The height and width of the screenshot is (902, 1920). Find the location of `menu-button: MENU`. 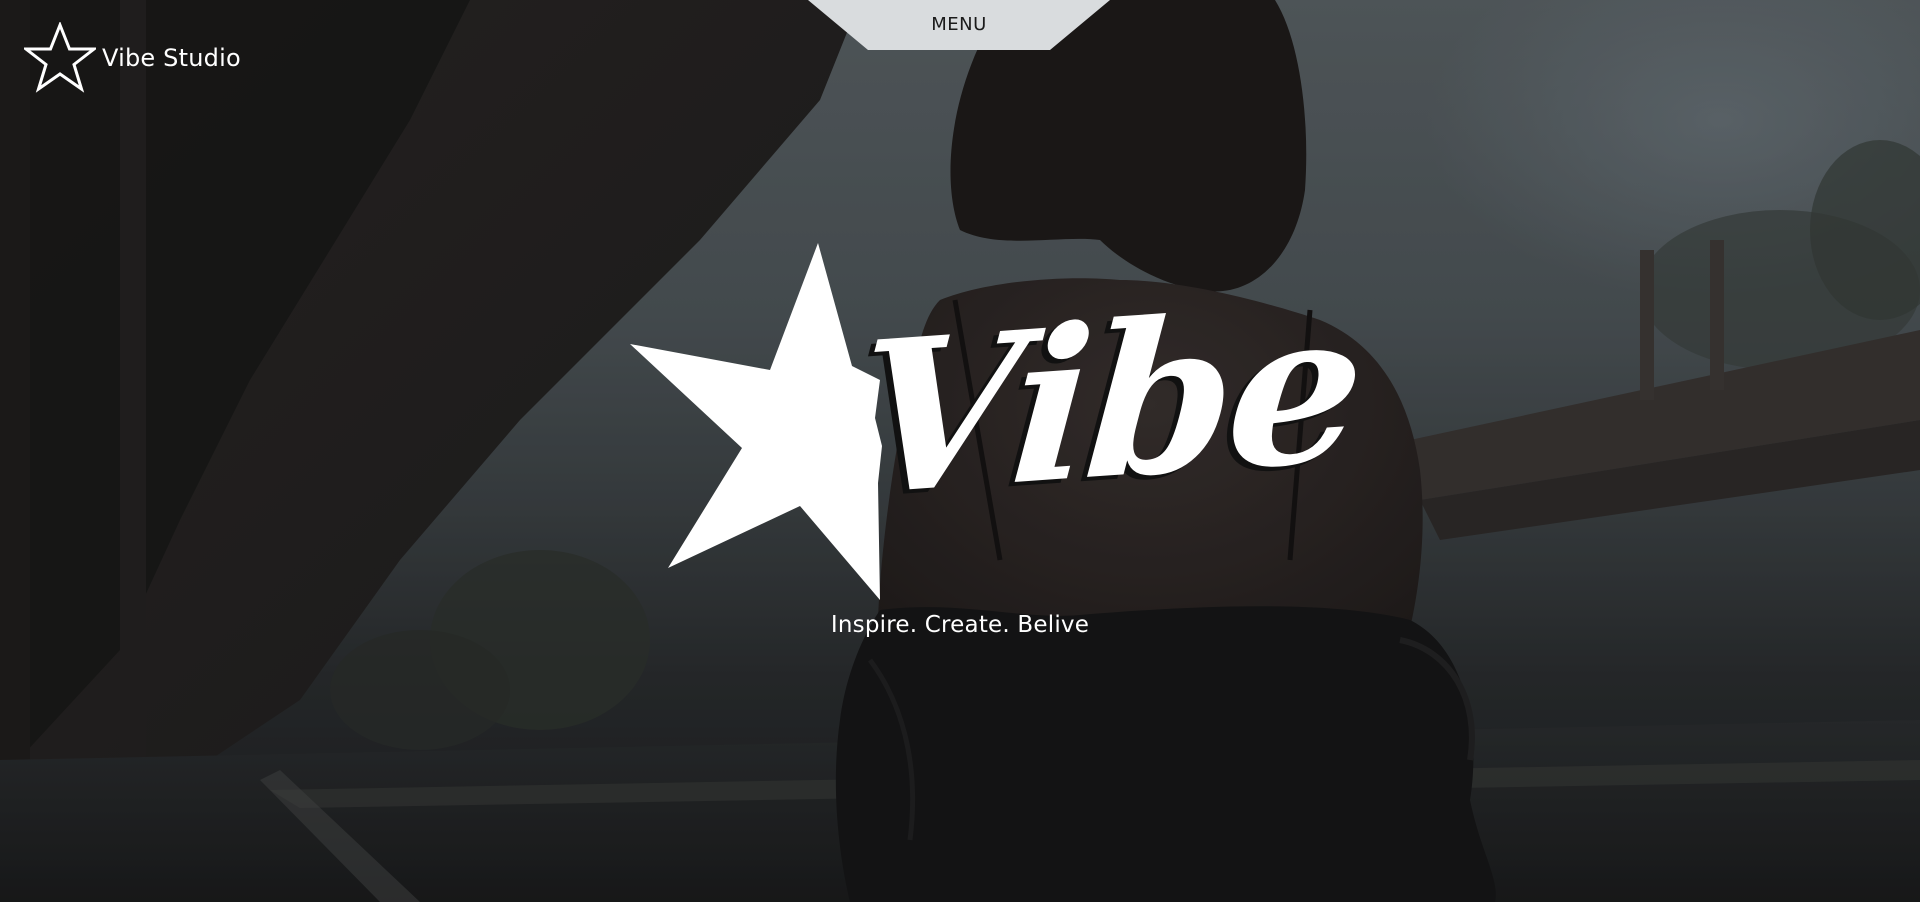

menu-button: MENU is located at coordinates (959, 25).